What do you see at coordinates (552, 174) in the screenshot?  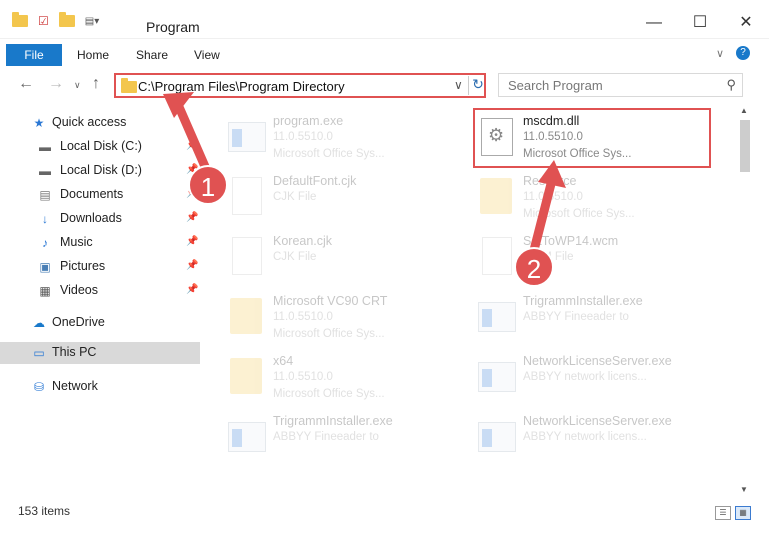 I see `arrow-head` at bounding box center [552, 174].